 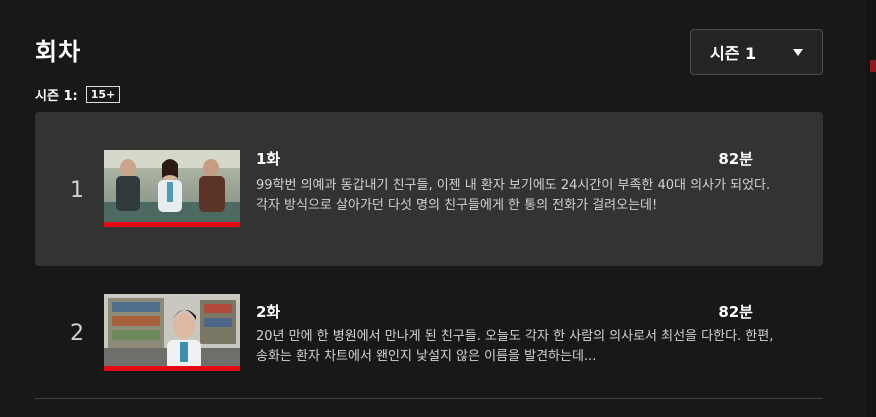 What do you see at coordinates (798, 52) in the screenshot?
I see `caret-down-icon` at bounding box center [798, 52].